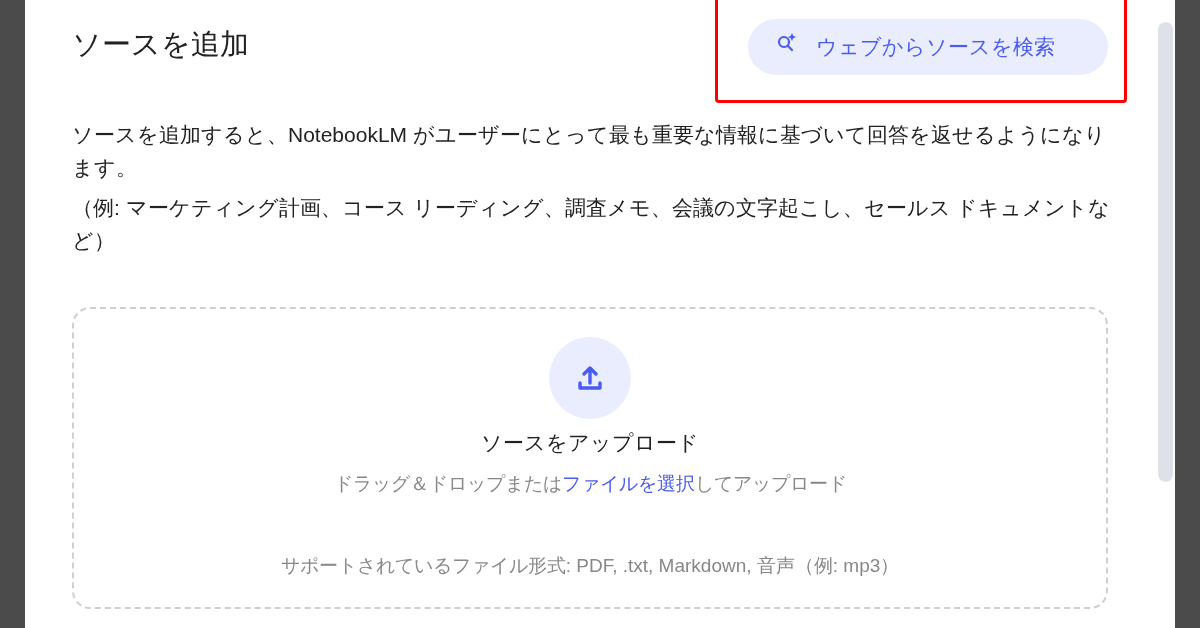 This screenshot has height=628, width=1200. I want to click on dialog-title: ソースを追加, so click(160, 44).